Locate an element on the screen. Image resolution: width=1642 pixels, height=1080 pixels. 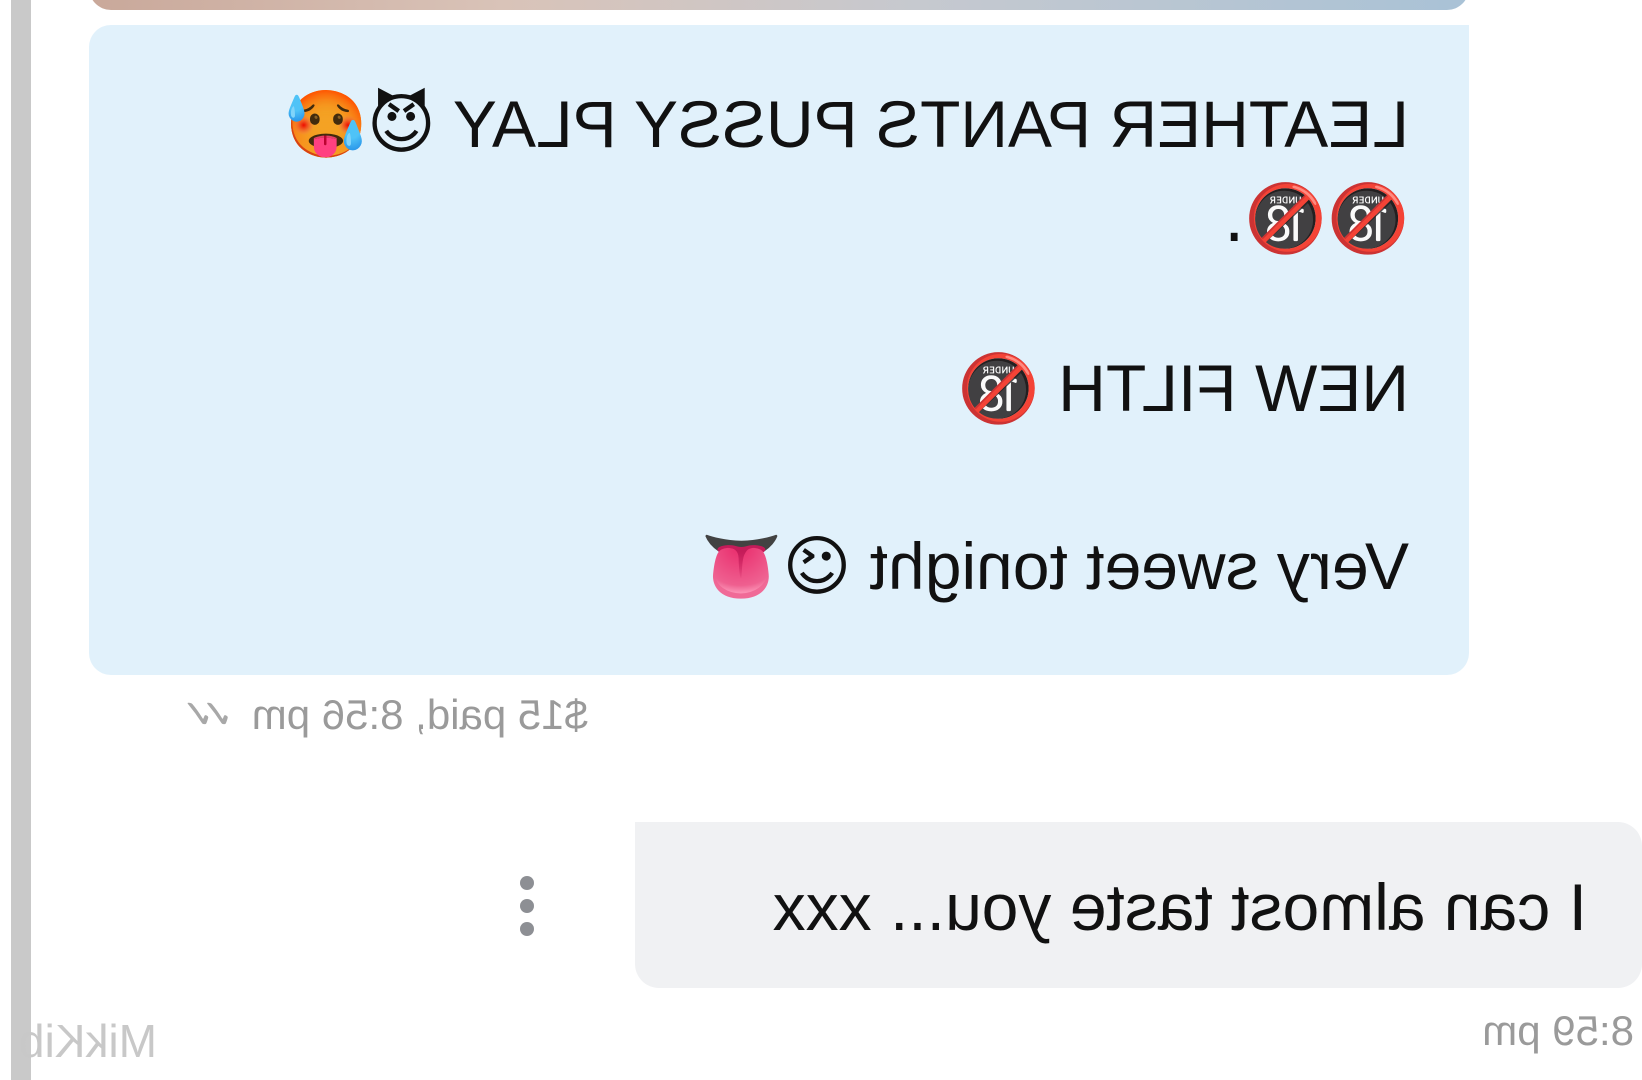
double-check-icon: ✓✓ is located at coordinates (214, 715).